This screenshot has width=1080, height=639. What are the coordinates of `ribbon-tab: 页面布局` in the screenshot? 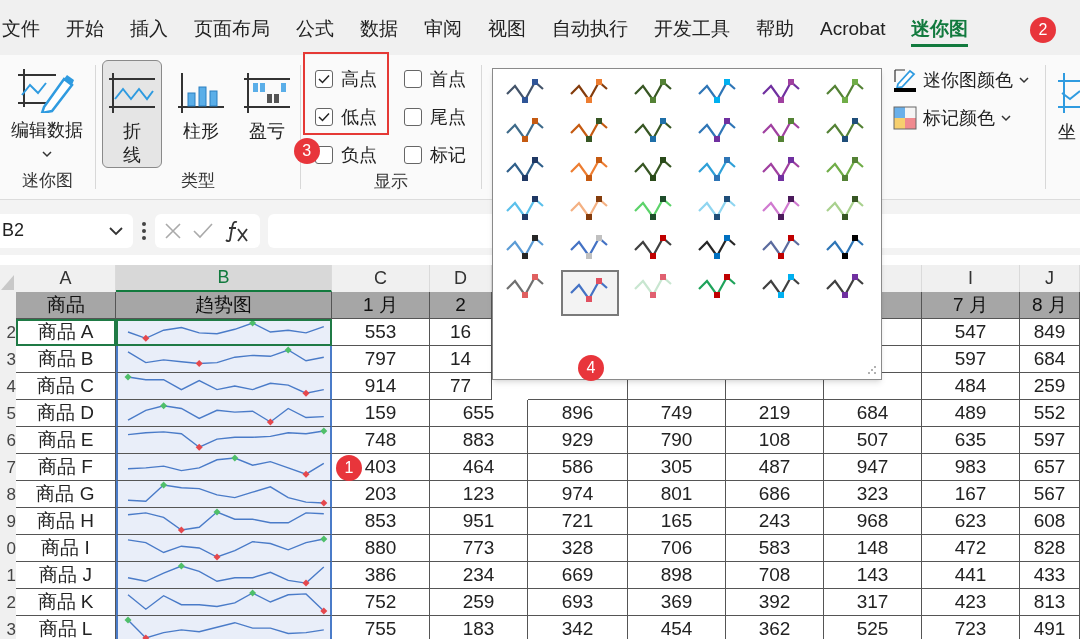 It's located at (232, 31).